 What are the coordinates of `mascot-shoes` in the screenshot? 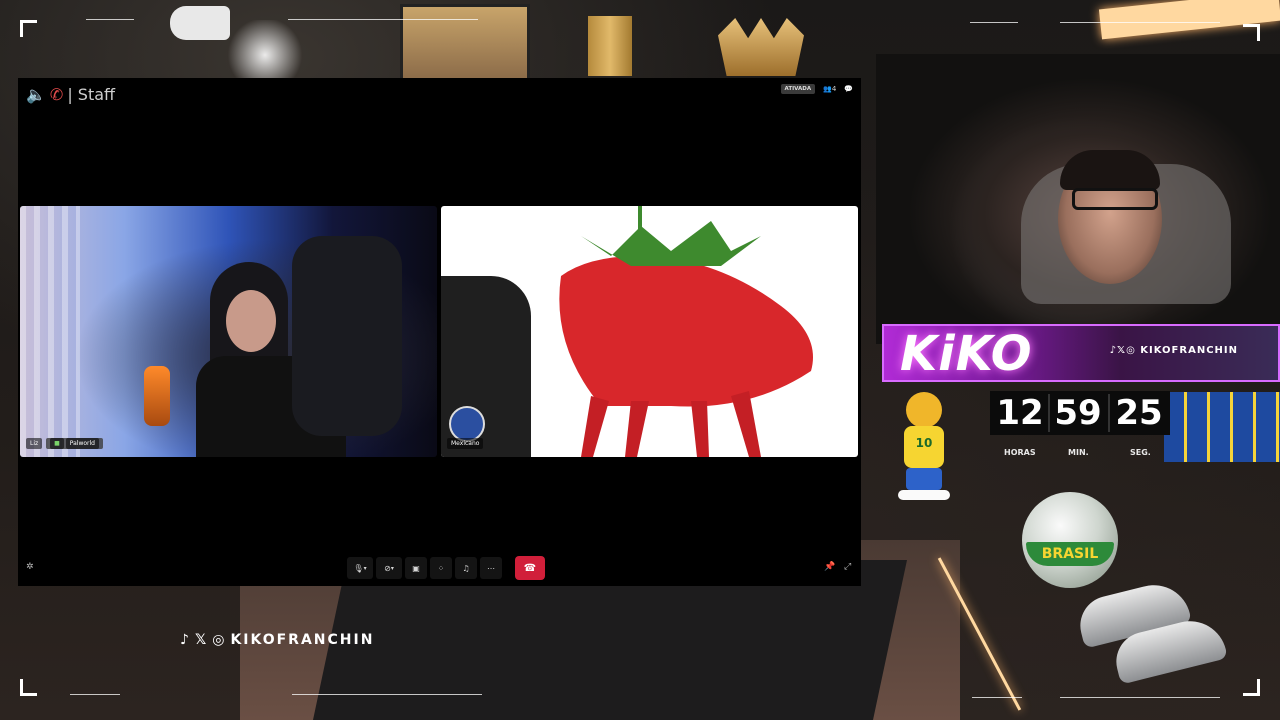 It's located at (924, 495).